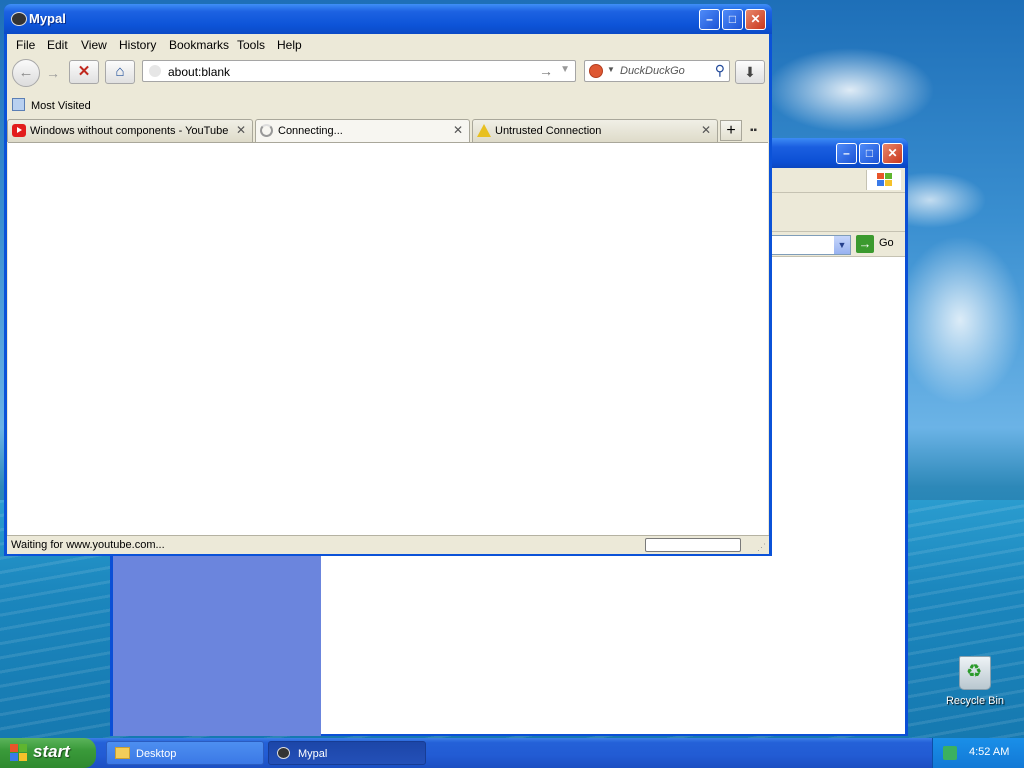 The height and width of the screenshot is (768, 1024). Describe the element at coordinates (709, 19) in the screenshot. I see `minimize-button: –` at that location.